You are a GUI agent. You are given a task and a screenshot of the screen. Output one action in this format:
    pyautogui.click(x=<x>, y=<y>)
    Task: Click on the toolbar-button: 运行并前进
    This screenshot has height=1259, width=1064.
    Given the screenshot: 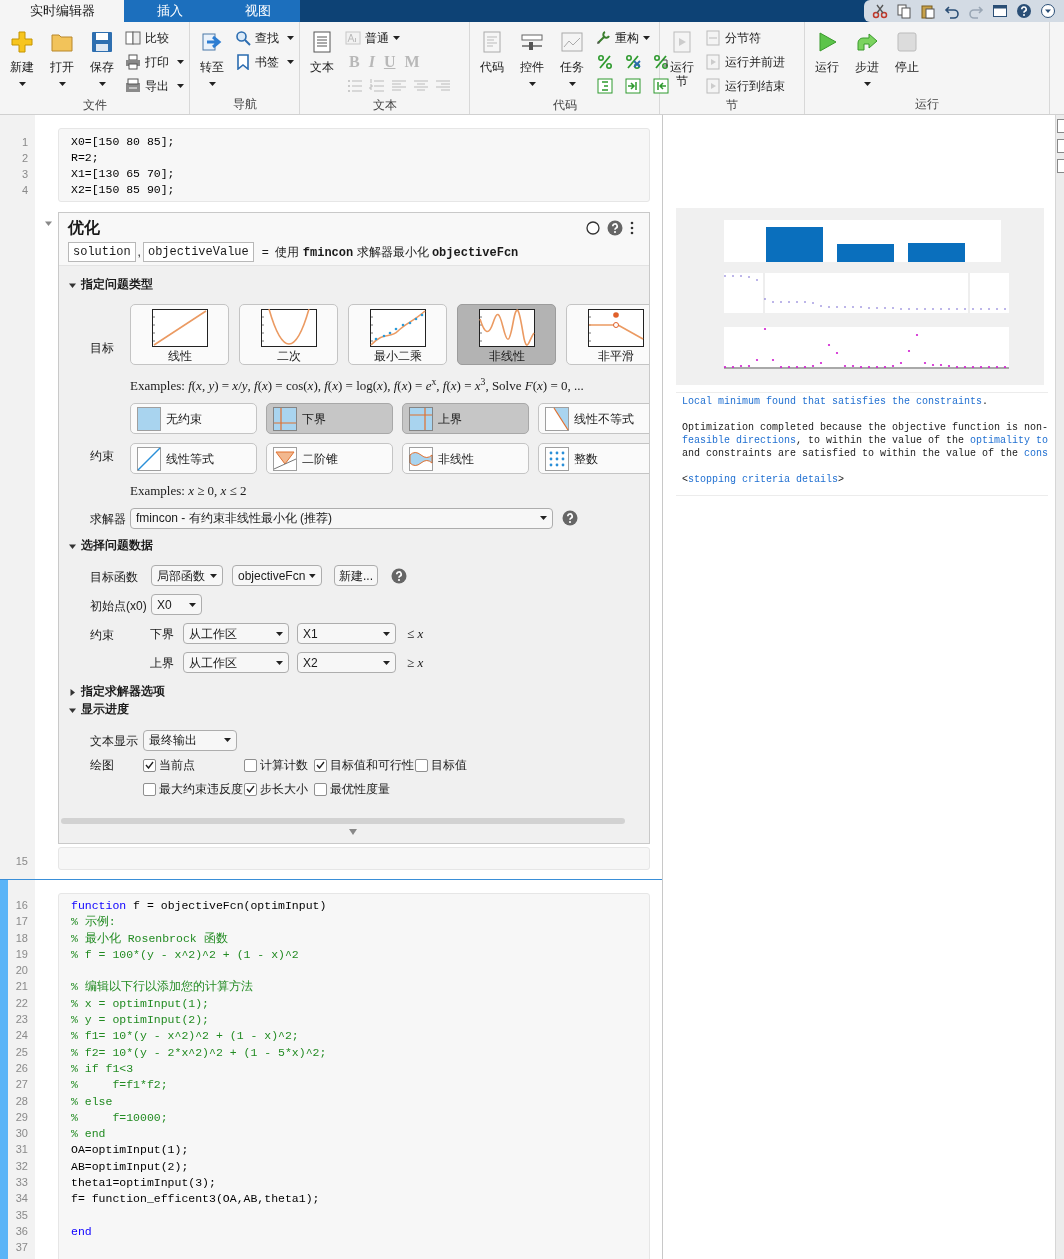 What is the action you would take?
    pyautogui.click(x=745, y=62)
    